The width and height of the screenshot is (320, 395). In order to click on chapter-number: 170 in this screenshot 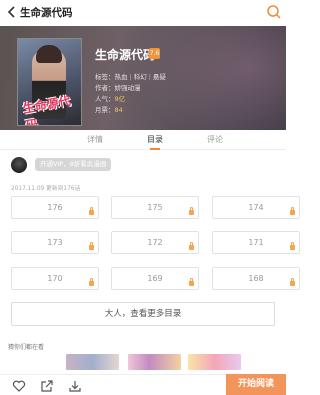, I will do `click(55, 278)`.